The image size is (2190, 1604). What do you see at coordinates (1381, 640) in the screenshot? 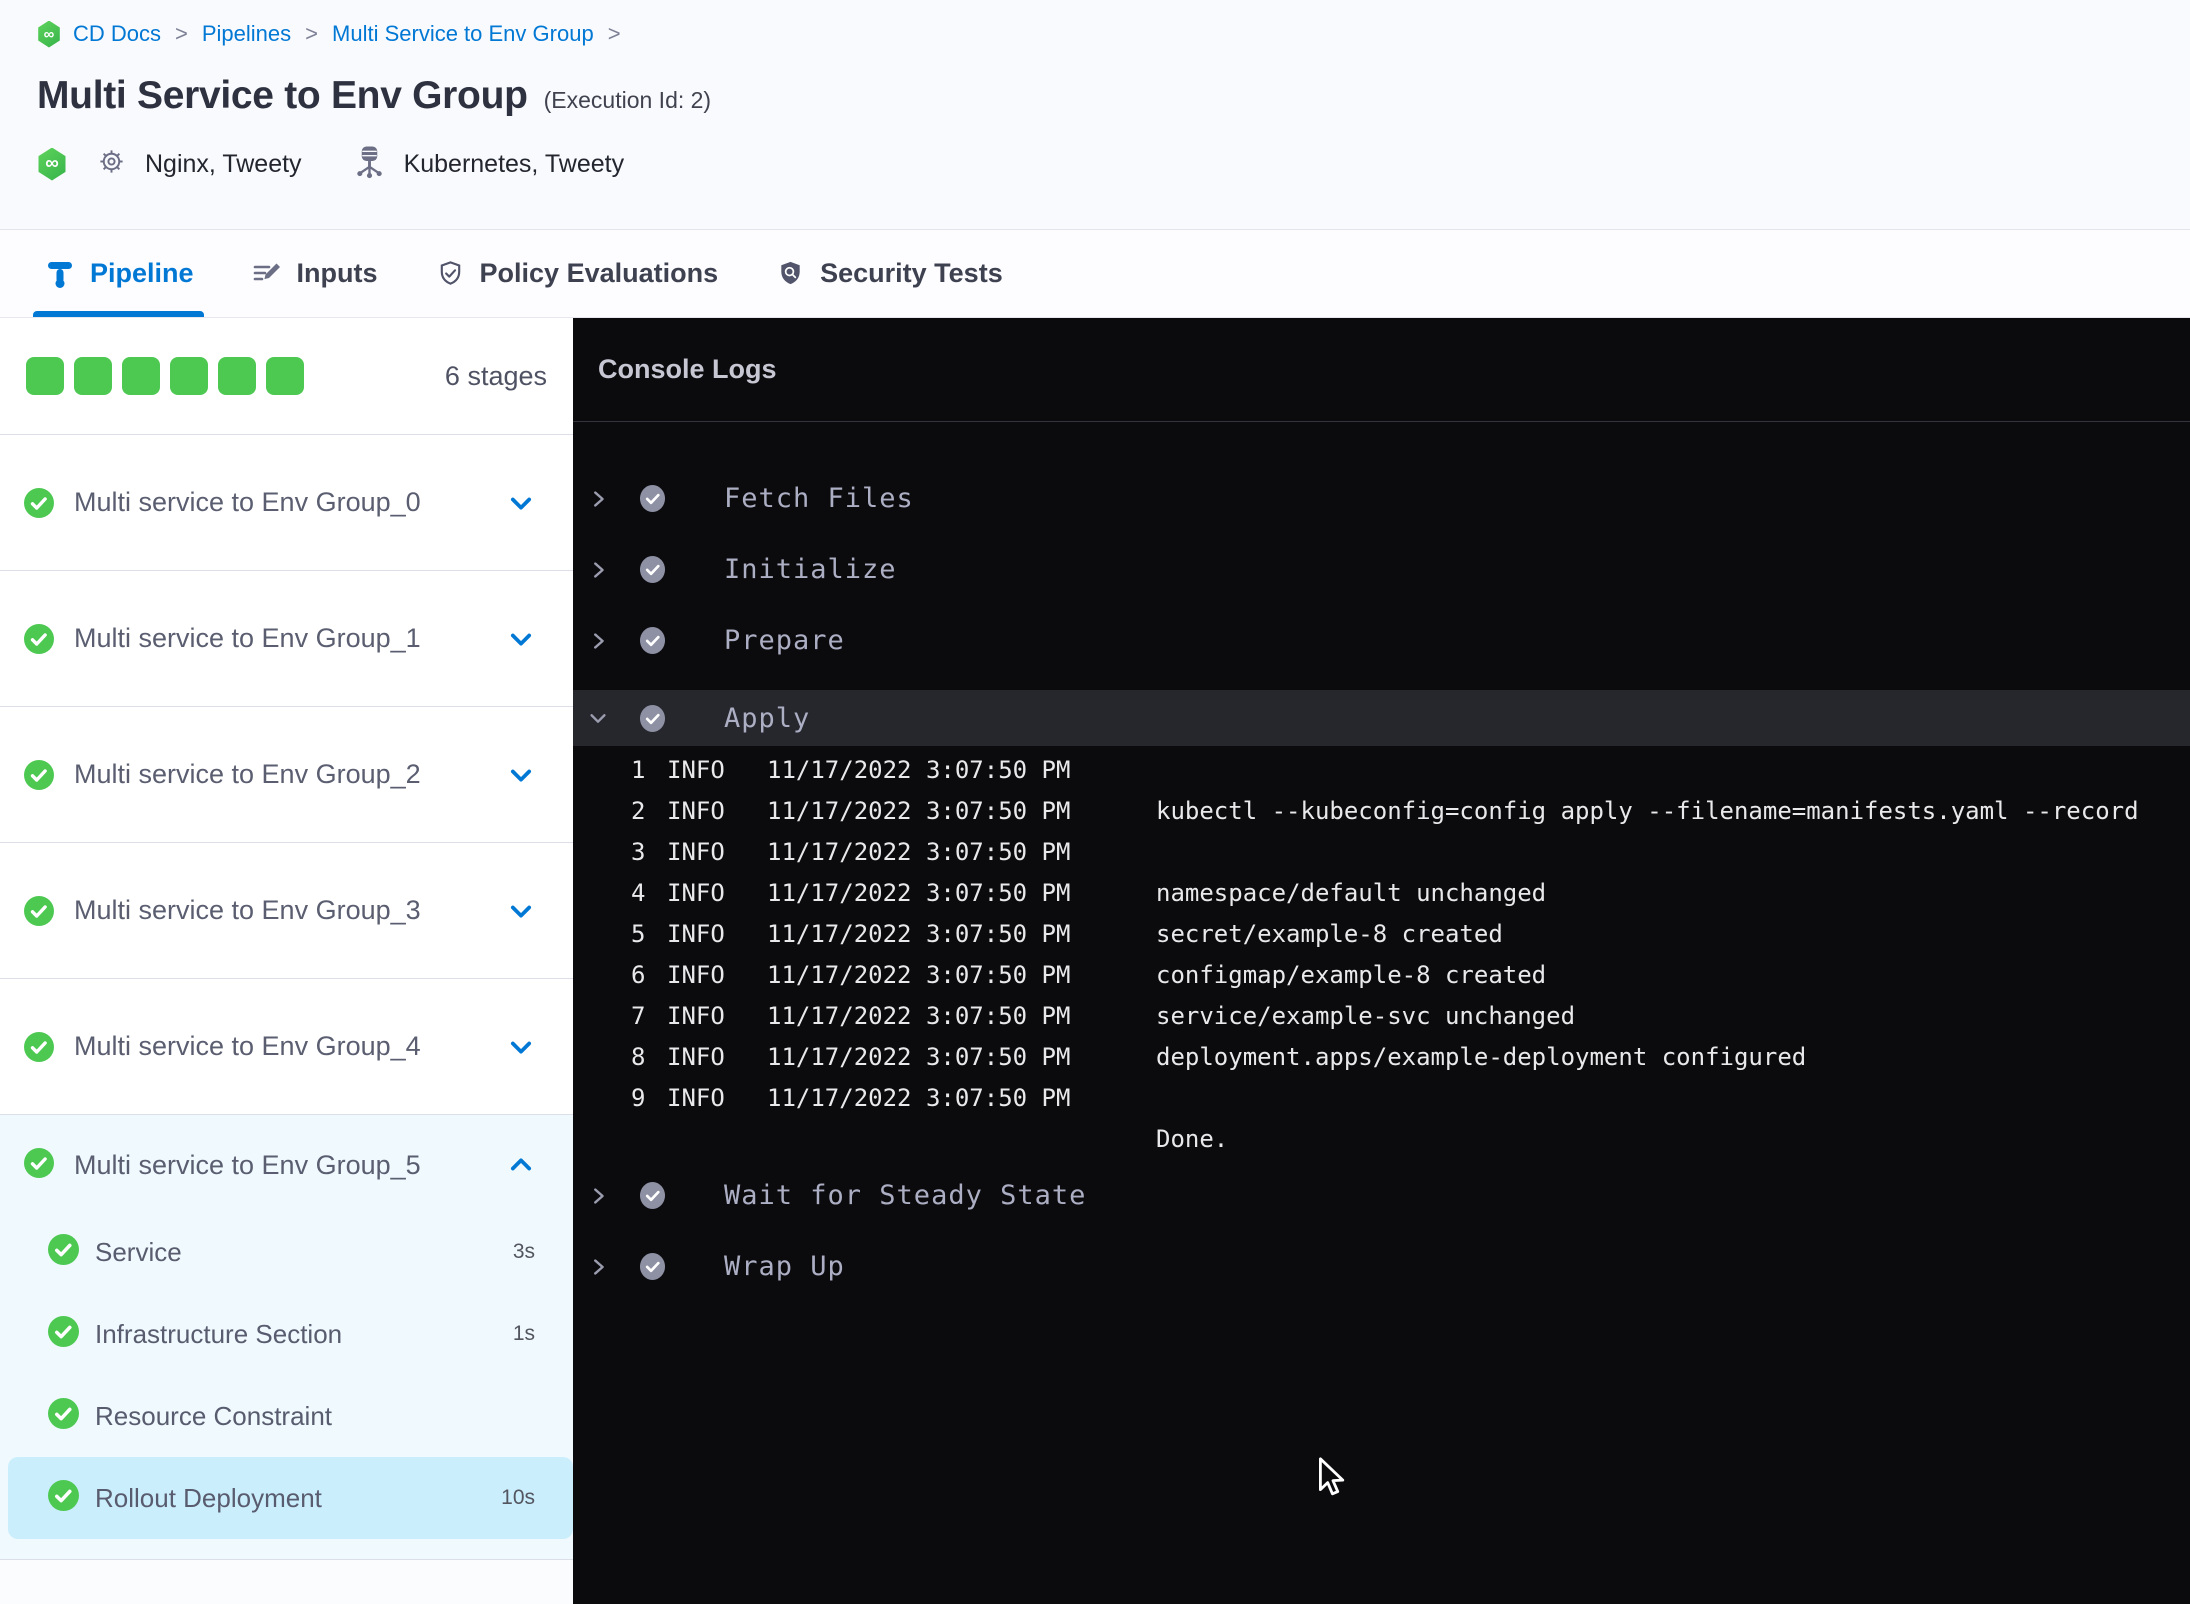
I see `console-step-row: Prepare` at bounding box center [1381, 640].